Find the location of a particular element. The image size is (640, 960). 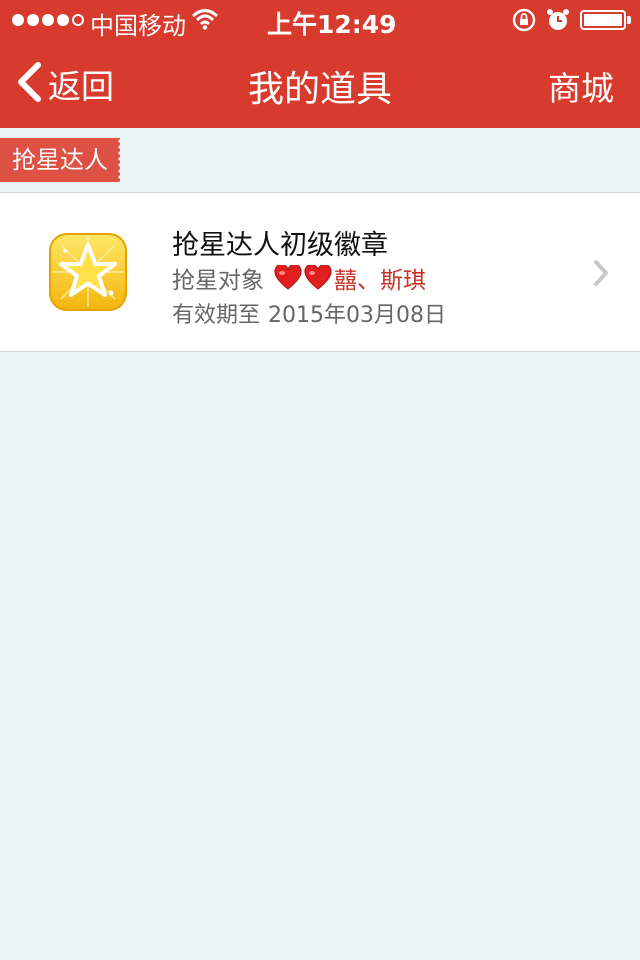

chevron-left-icon is located at coordinates (29, 84).